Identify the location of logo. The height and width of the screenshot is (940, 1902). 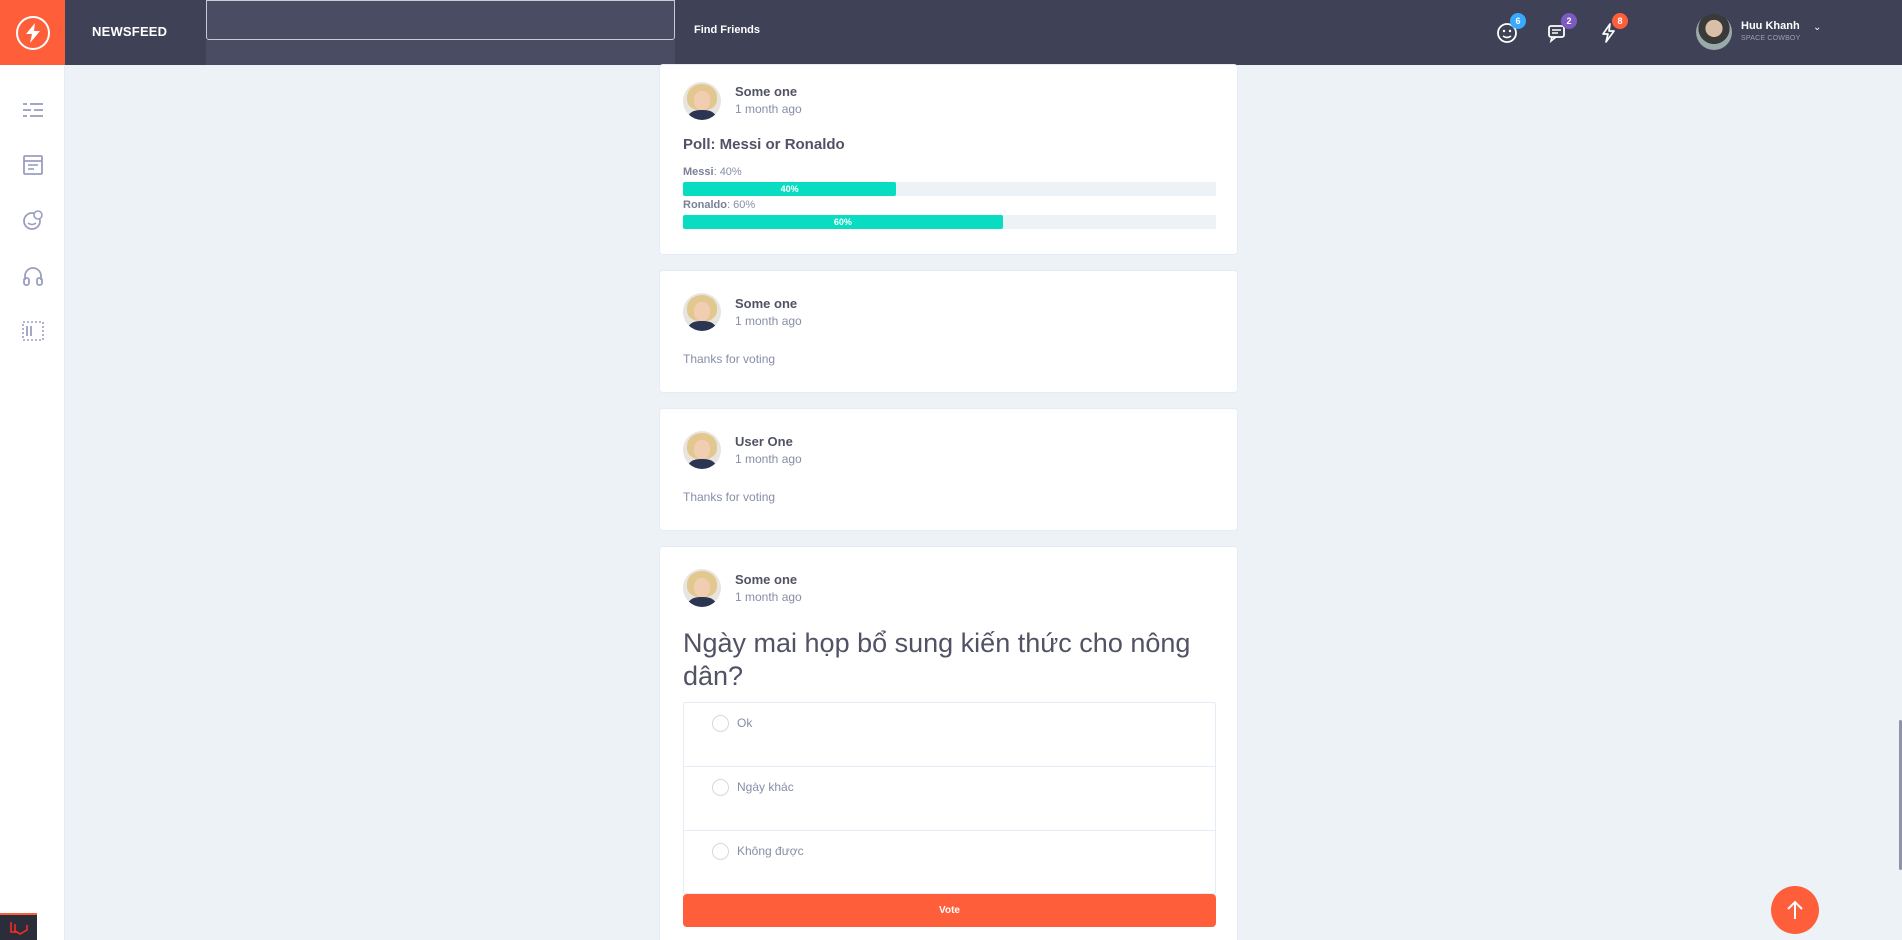
(32, 32).